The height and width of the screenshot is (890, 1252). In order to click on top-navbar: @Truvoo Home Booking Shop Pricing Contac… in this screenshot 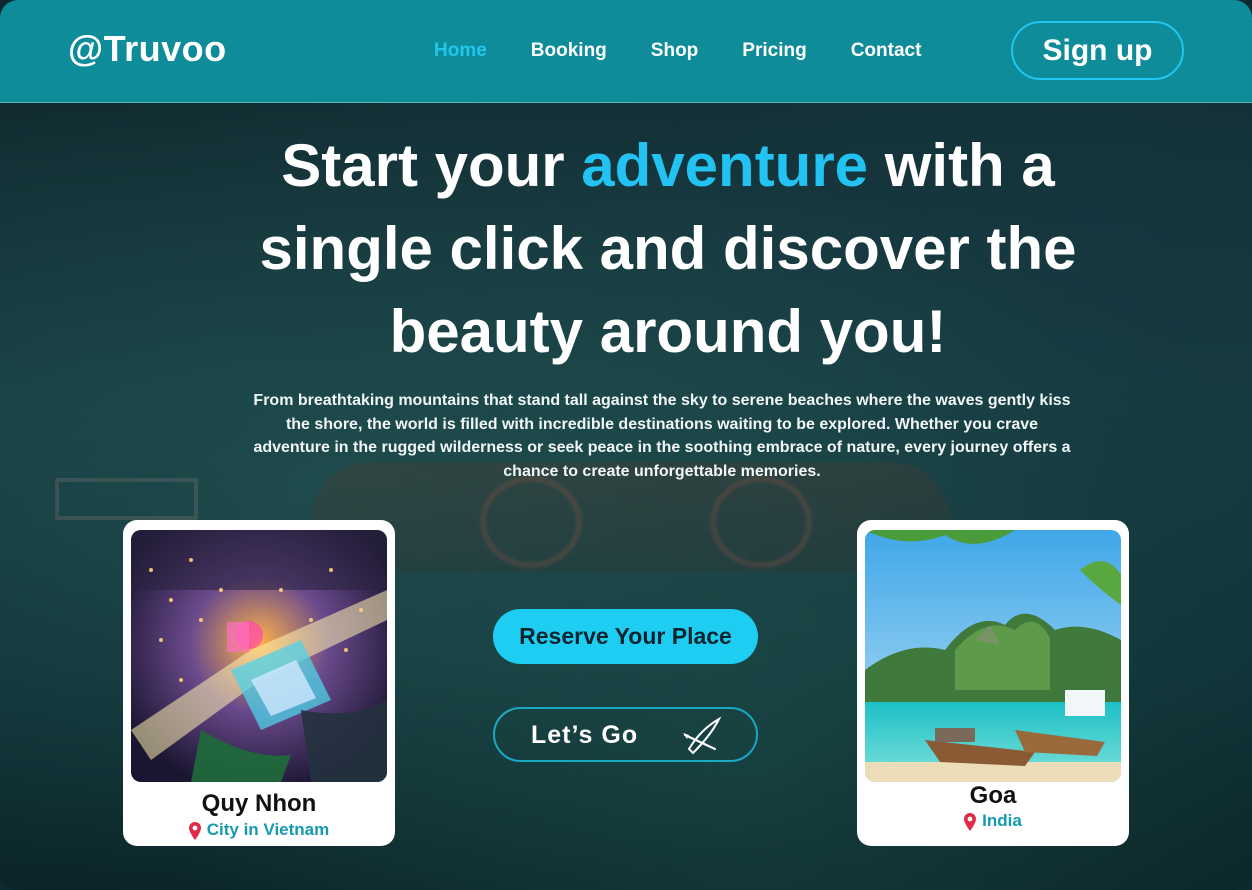, I will do `click(626, 51)`.